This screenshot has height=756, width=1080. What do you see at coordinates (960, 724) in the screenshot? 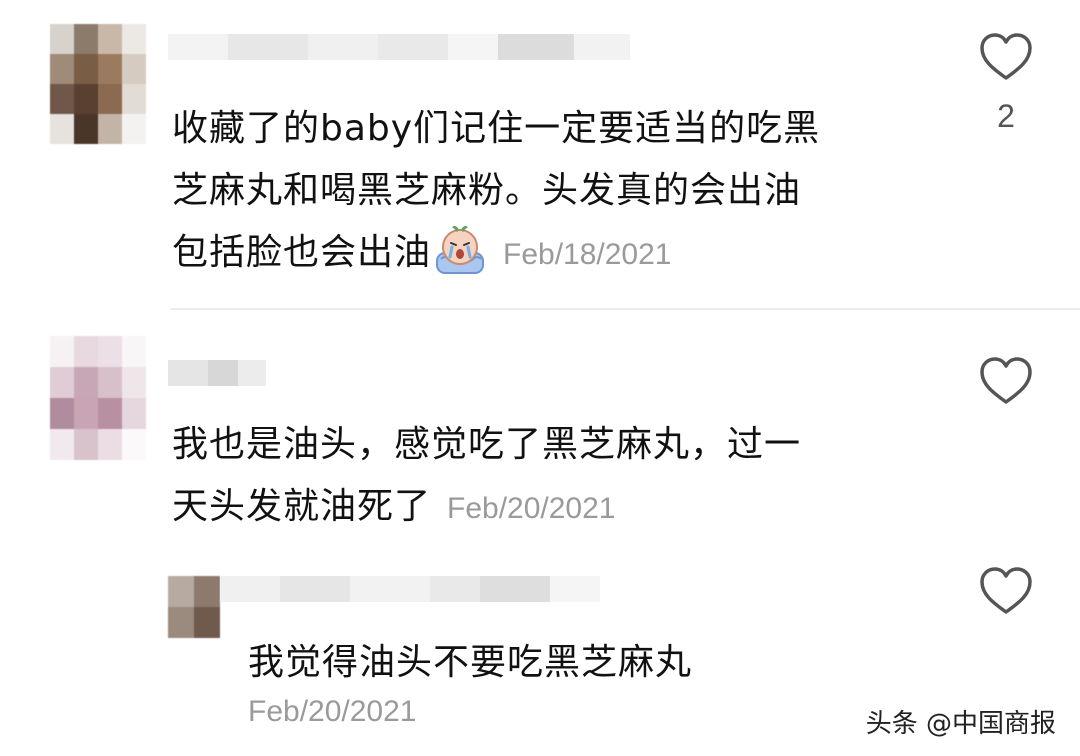
I see `watermark: 头条 @中国商报` at bounding box center [960, 724].